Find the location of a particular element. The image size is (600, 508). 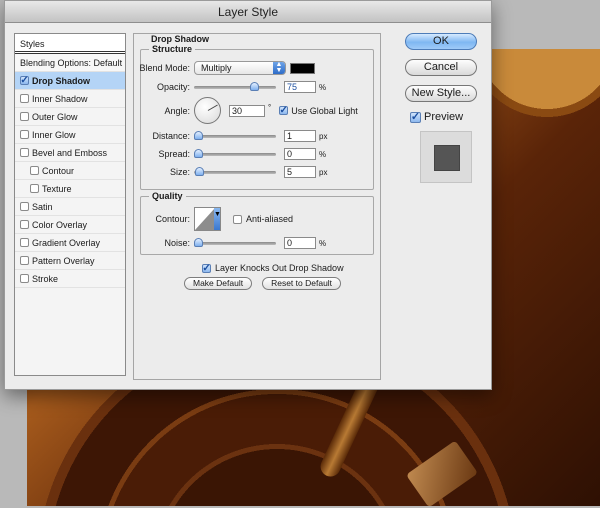

opacity-label: Opacity: is located at coordinates (173, 87).